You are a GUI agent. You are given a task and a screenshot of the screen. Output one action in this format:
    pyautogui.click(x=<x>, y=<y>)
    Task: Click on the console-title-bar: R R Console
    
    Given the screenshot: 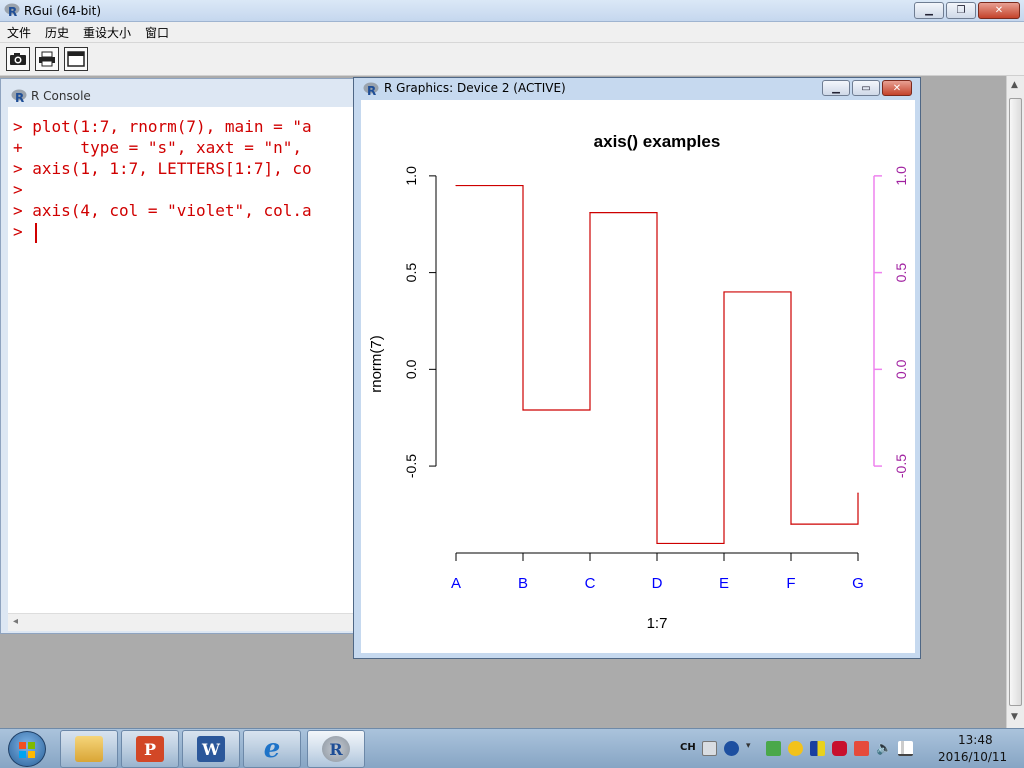 What is the action you would take?
    pyautogui.click(x=178, y=93)
    